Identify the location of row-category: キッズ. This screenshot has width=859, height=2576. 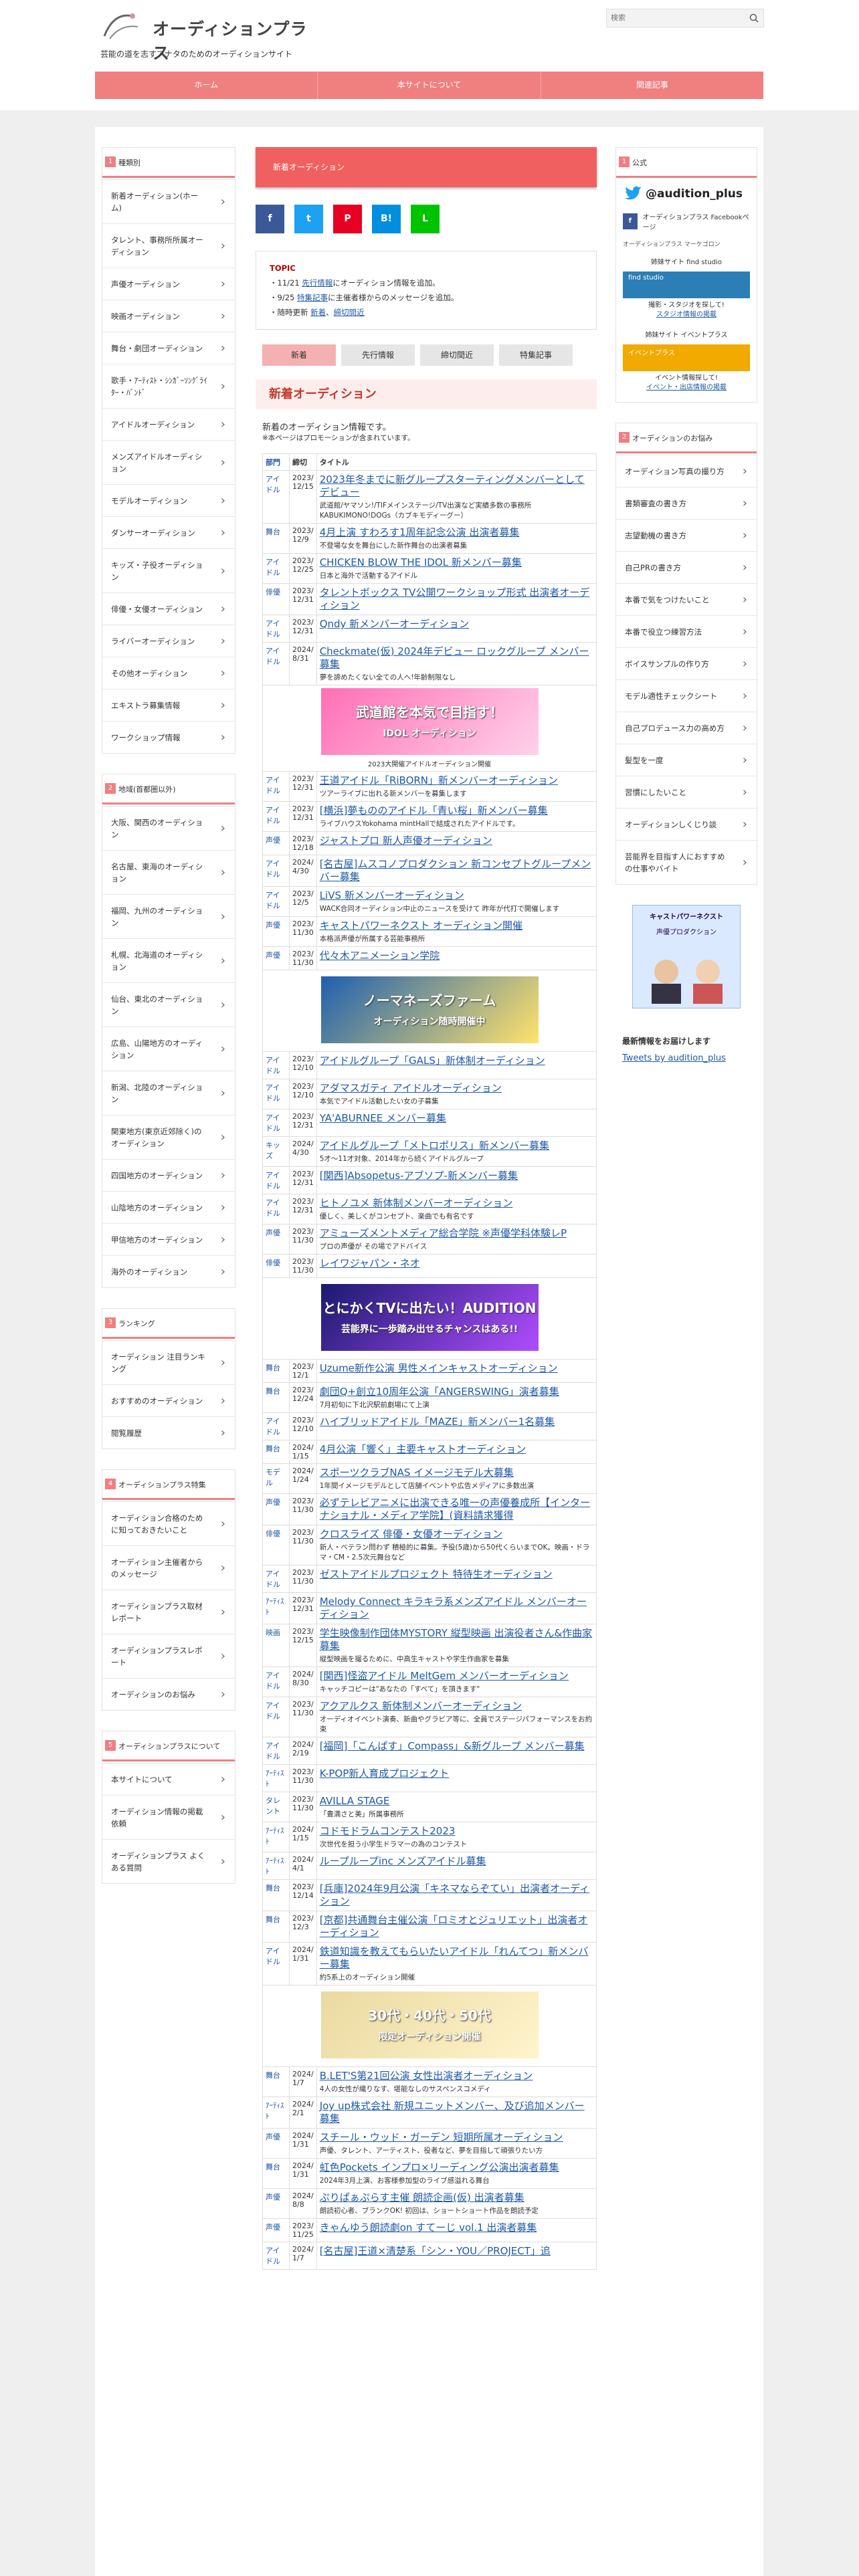
(276, 1151).